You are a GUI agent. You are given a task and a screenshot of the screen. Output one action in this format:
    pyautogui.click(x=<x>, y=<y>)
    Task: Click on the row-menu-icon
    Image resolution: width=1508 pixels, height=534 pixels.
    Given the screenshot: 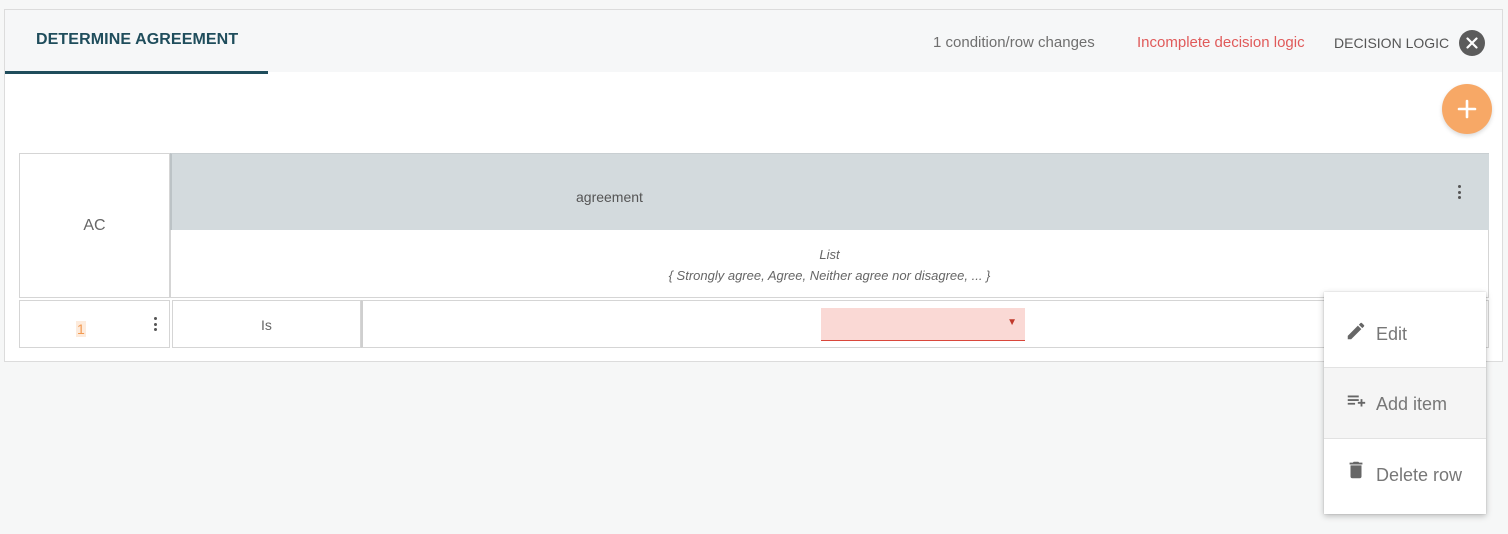 What is the action you would take?
    pyautogui.click(x=155, y=326)
    